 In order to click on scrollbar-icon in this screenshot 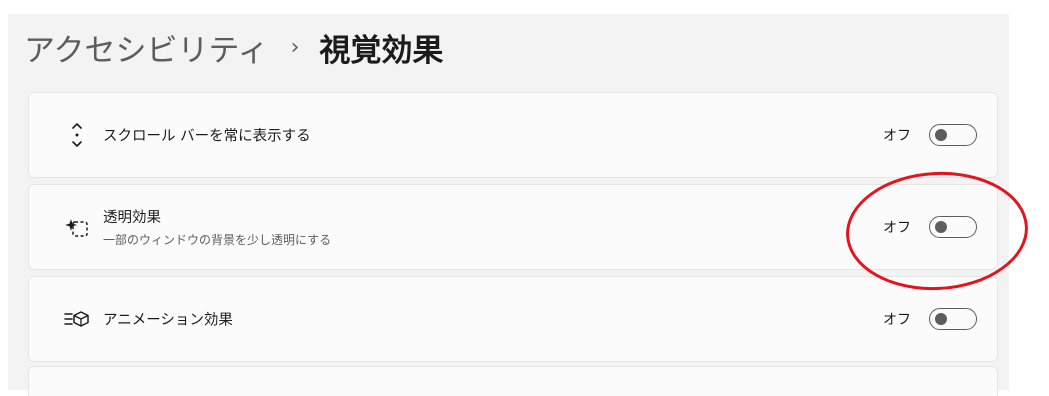, I will do `click(77, 135)`.